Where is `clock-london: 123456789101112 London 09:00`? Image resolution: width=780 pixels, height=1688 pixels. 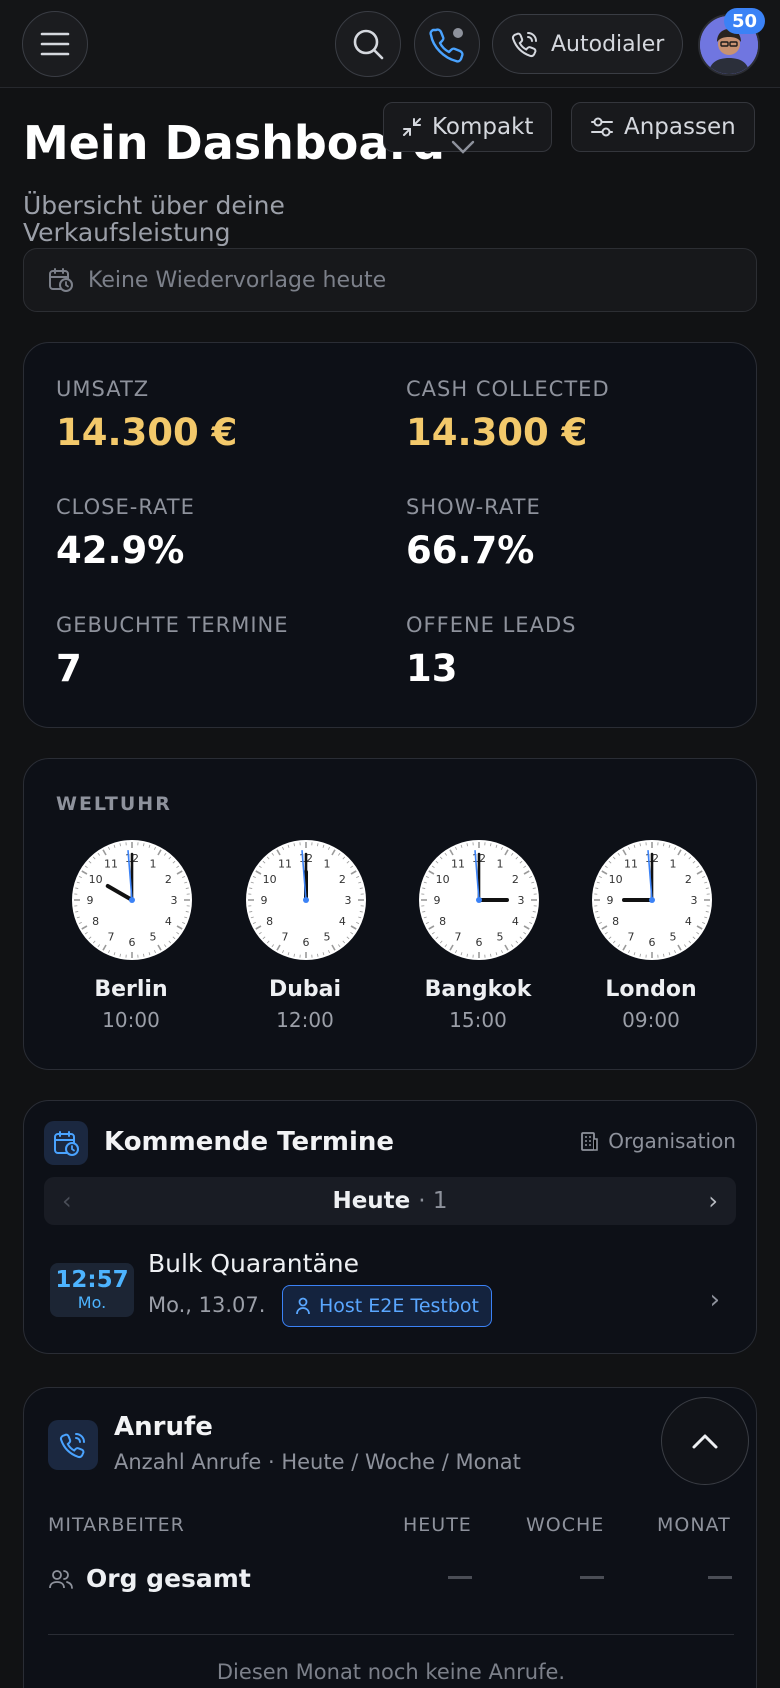
clock-london: 123456789101112 London 09:00 is located at coordinates (651, 935).